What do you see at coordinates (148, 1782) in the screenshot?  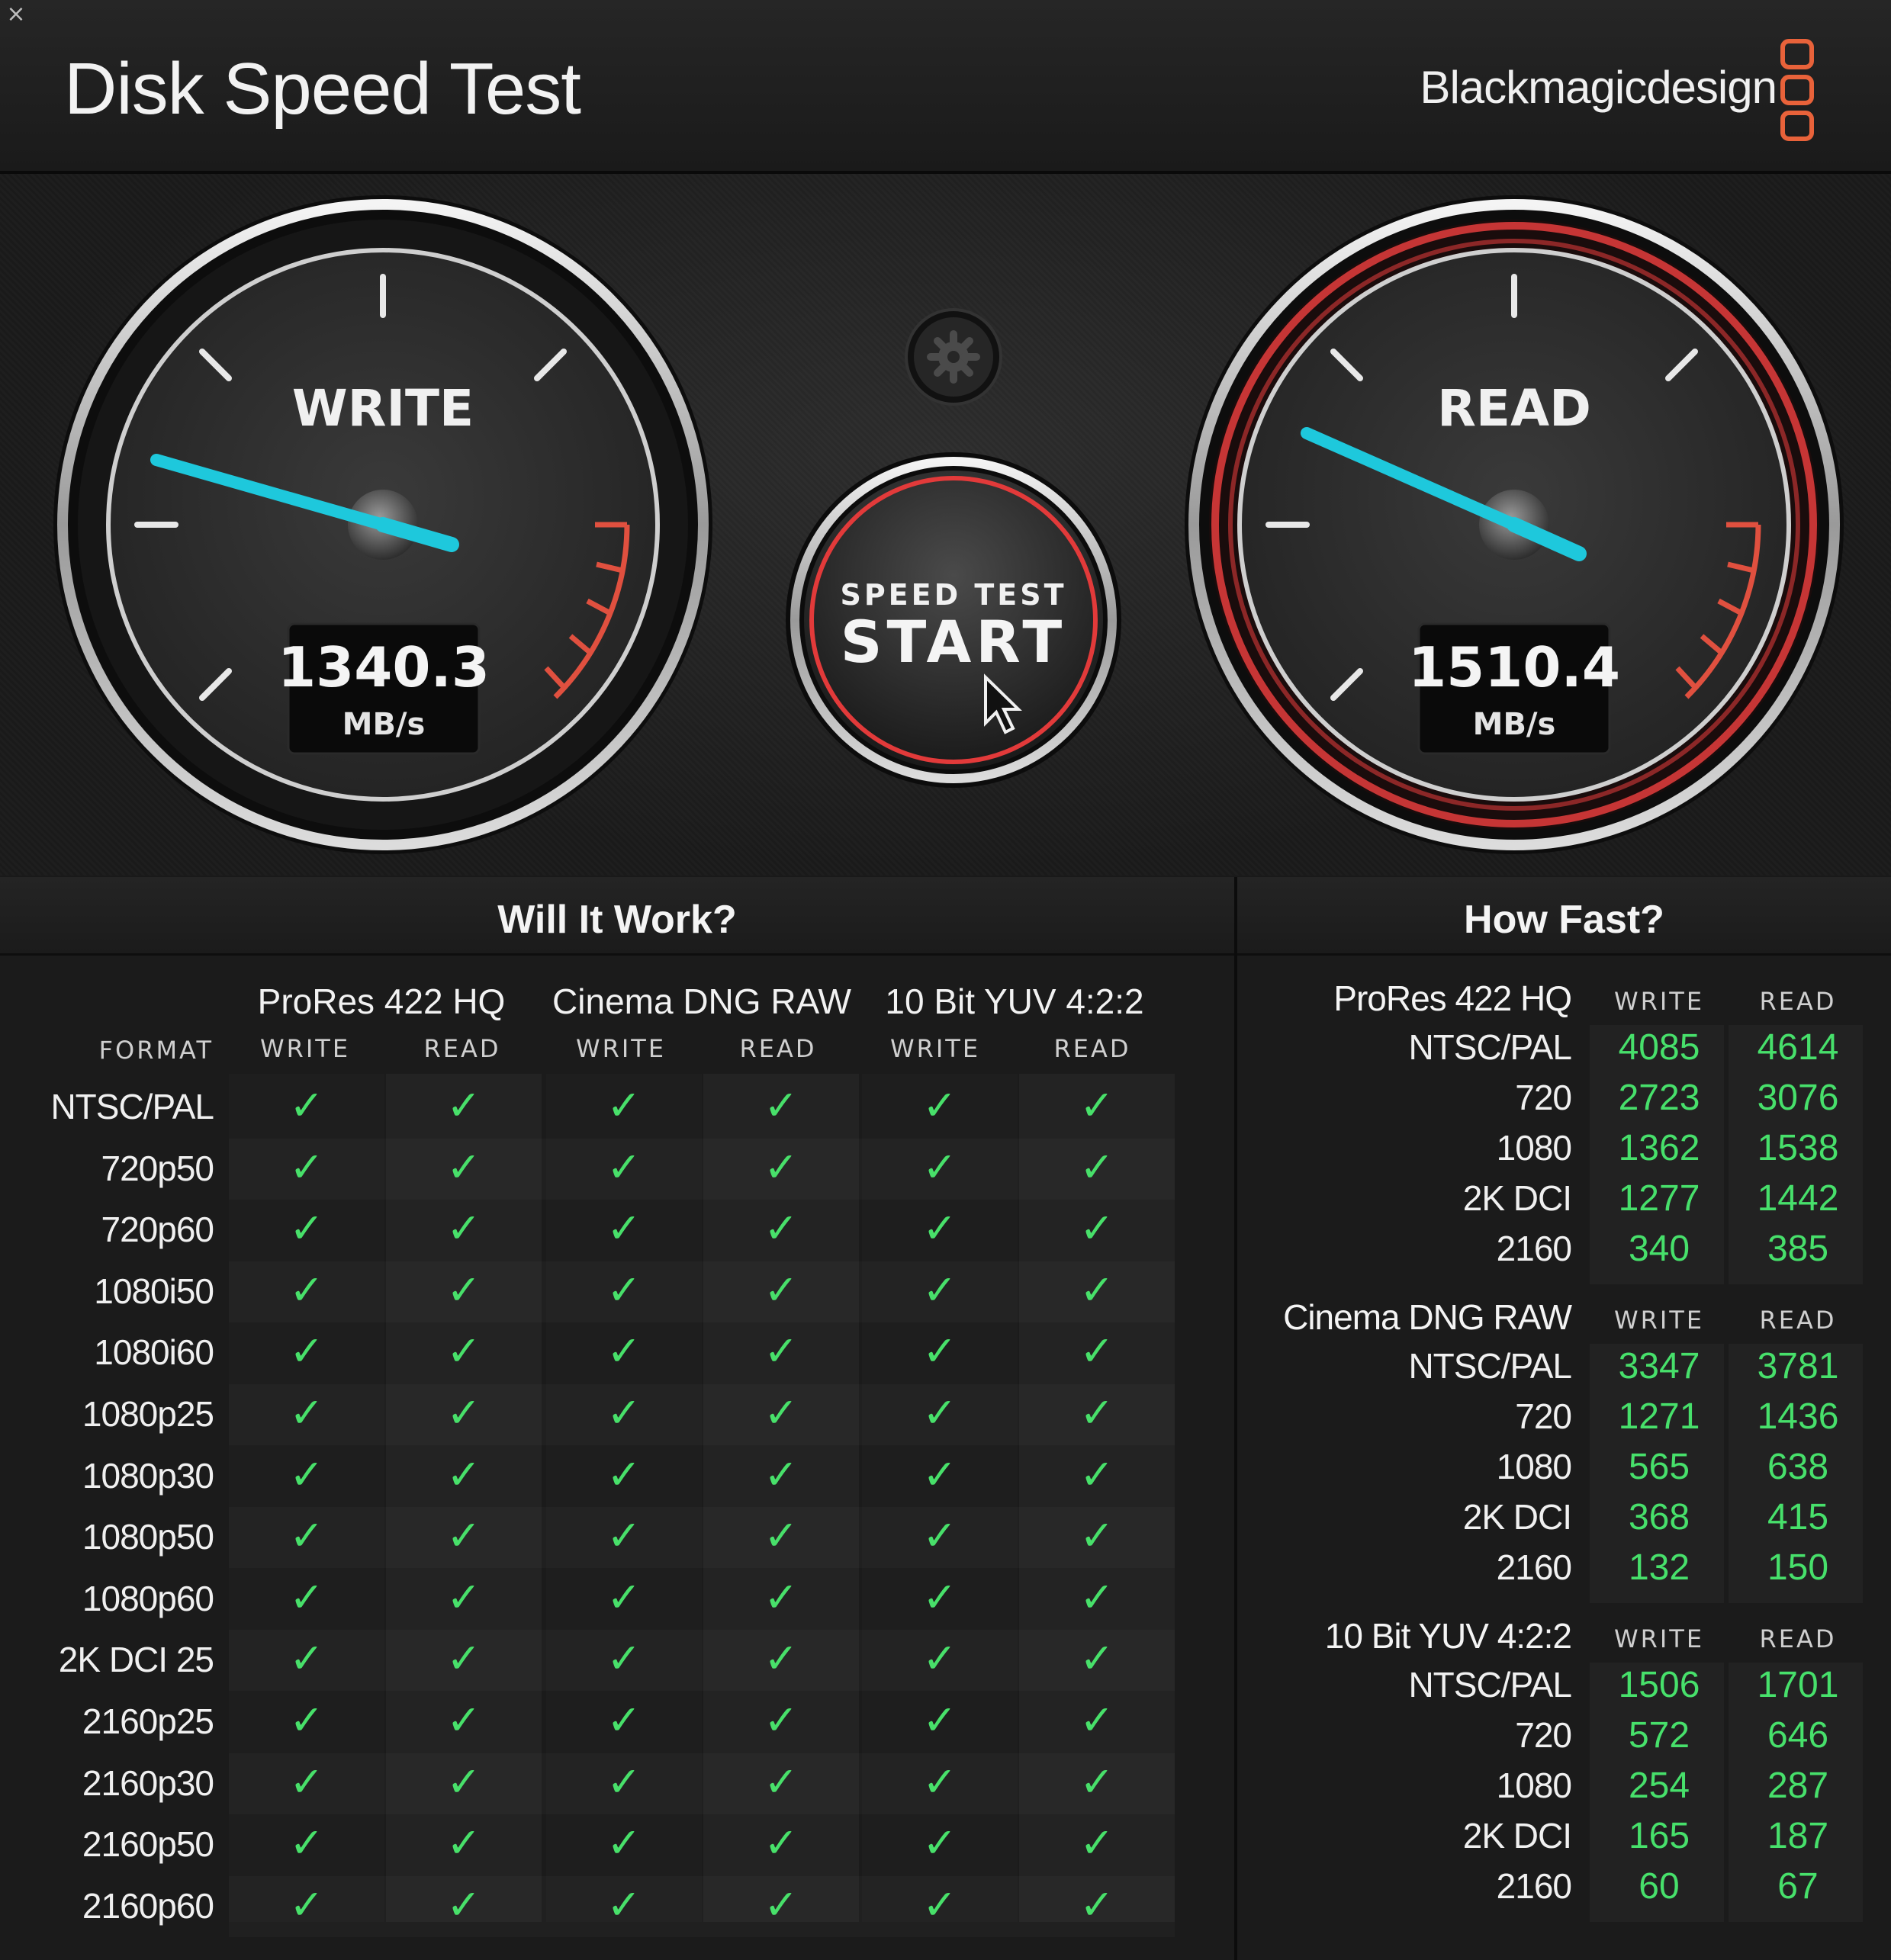 I see `format-label: 2160p30` at bounding box center [148, 1782].